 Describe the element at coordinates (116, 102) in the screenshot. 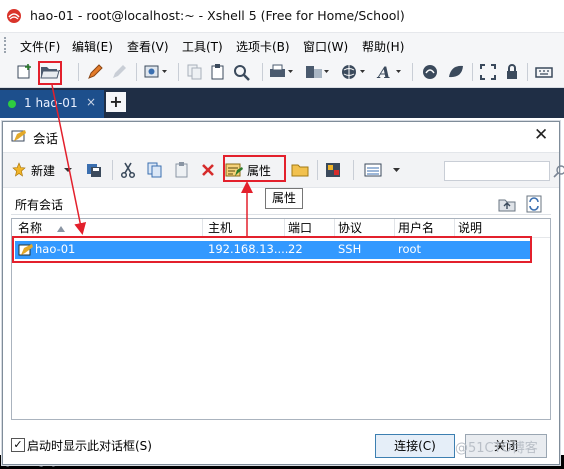

I see `add-tab-button: +` at that location.